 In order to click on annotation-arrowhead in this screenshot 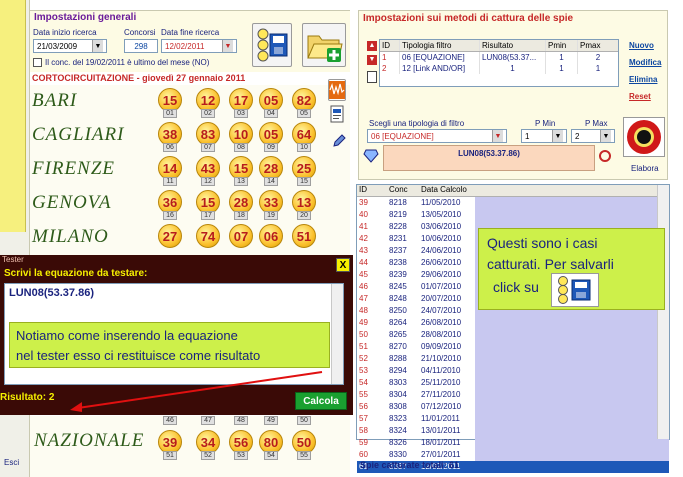, I will do `click(76, 407)`.